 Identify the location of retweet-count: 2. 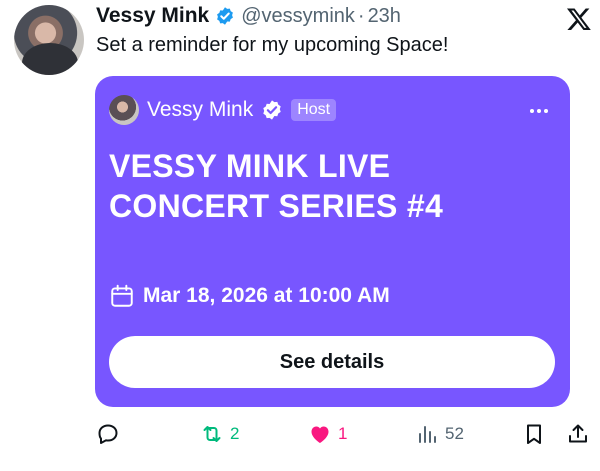
(235, 433).